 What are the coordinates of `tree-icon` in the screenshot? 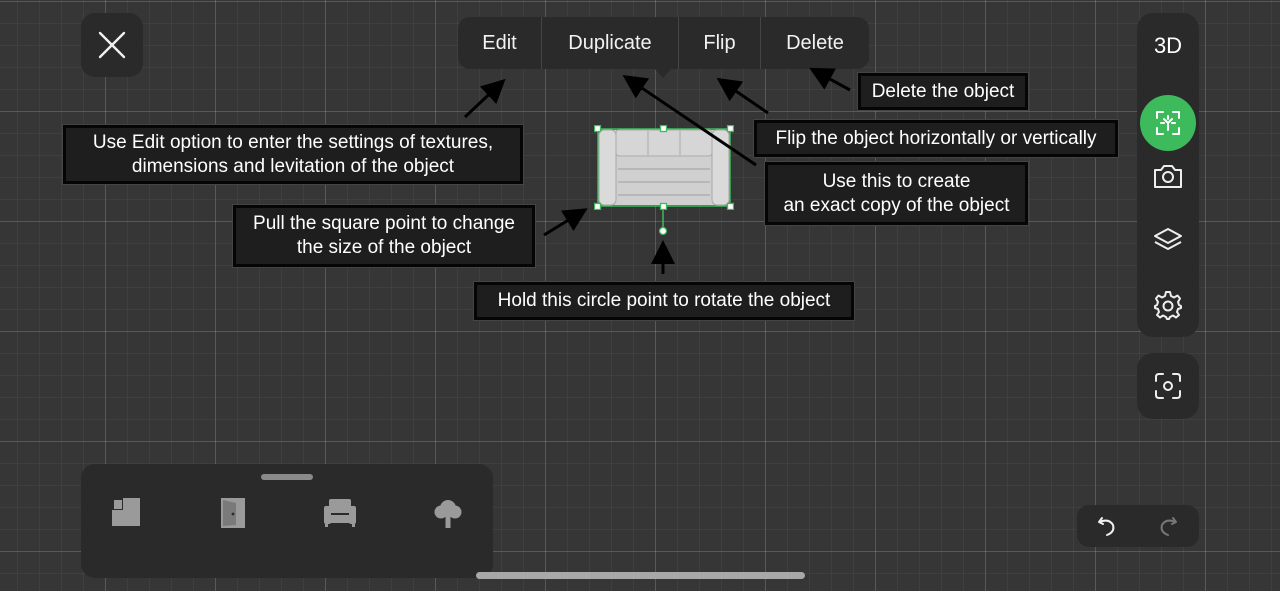 It's located at (448, 513).